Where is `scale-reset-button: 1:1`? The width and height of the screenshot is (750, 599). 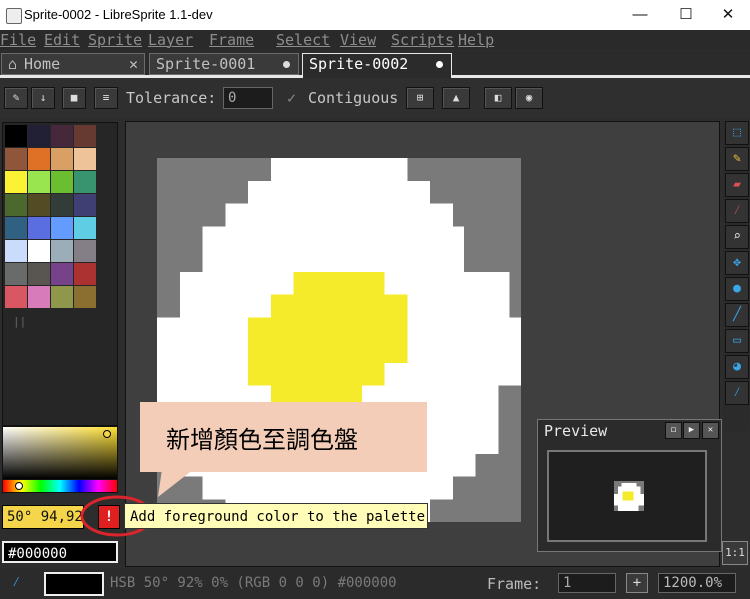 scale-reset-button: 1:1 is located at coordinates (735, 553).